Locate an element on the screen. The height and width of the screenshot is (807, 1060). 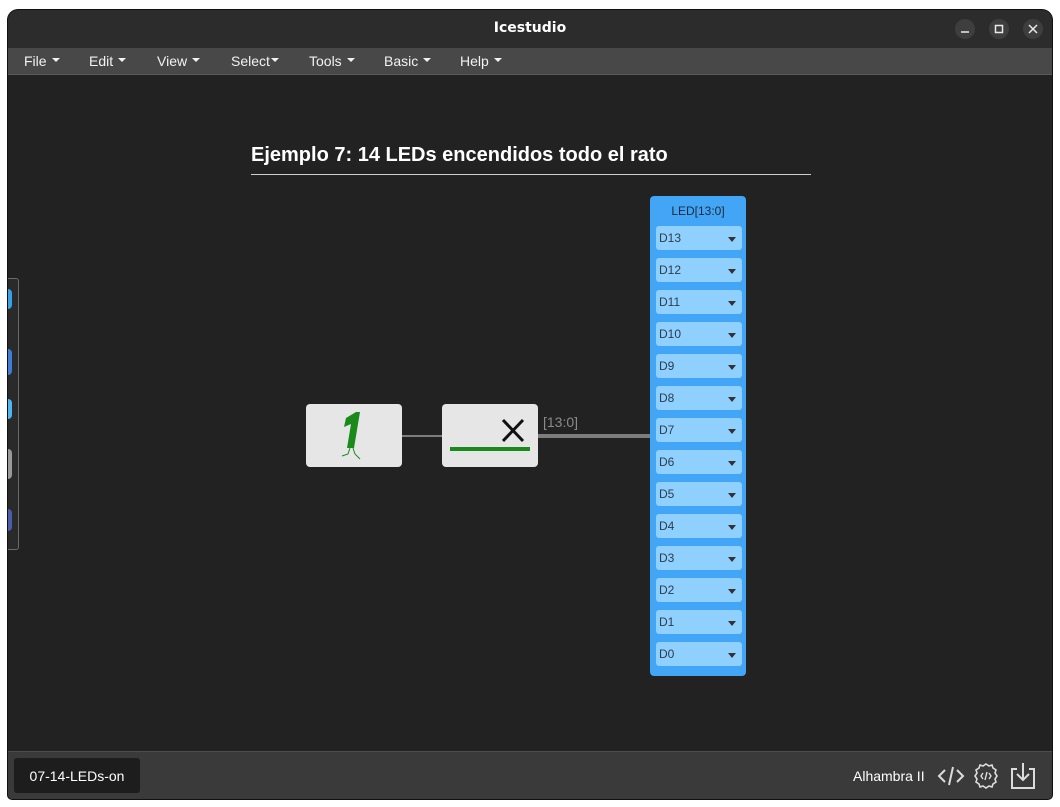
menu-bar: File Edit View Select Tools Basic Help is located at coordinates (530, 61).